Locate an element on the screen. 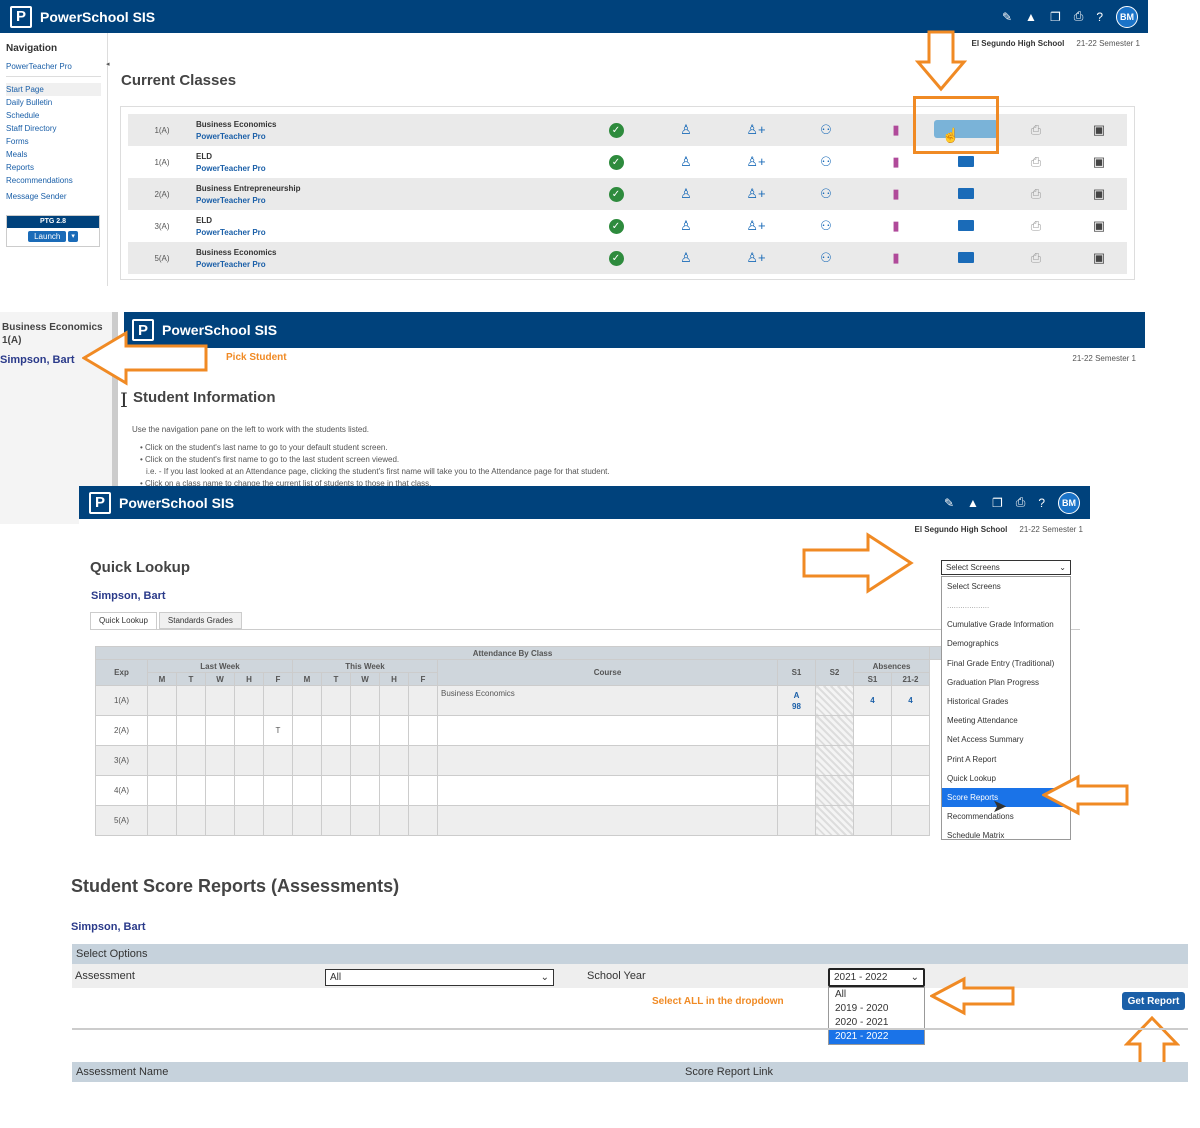 The height and width of the screenshot is (1128, 1200). screen-option: Print A Report is located at coordinates (1006, 759).